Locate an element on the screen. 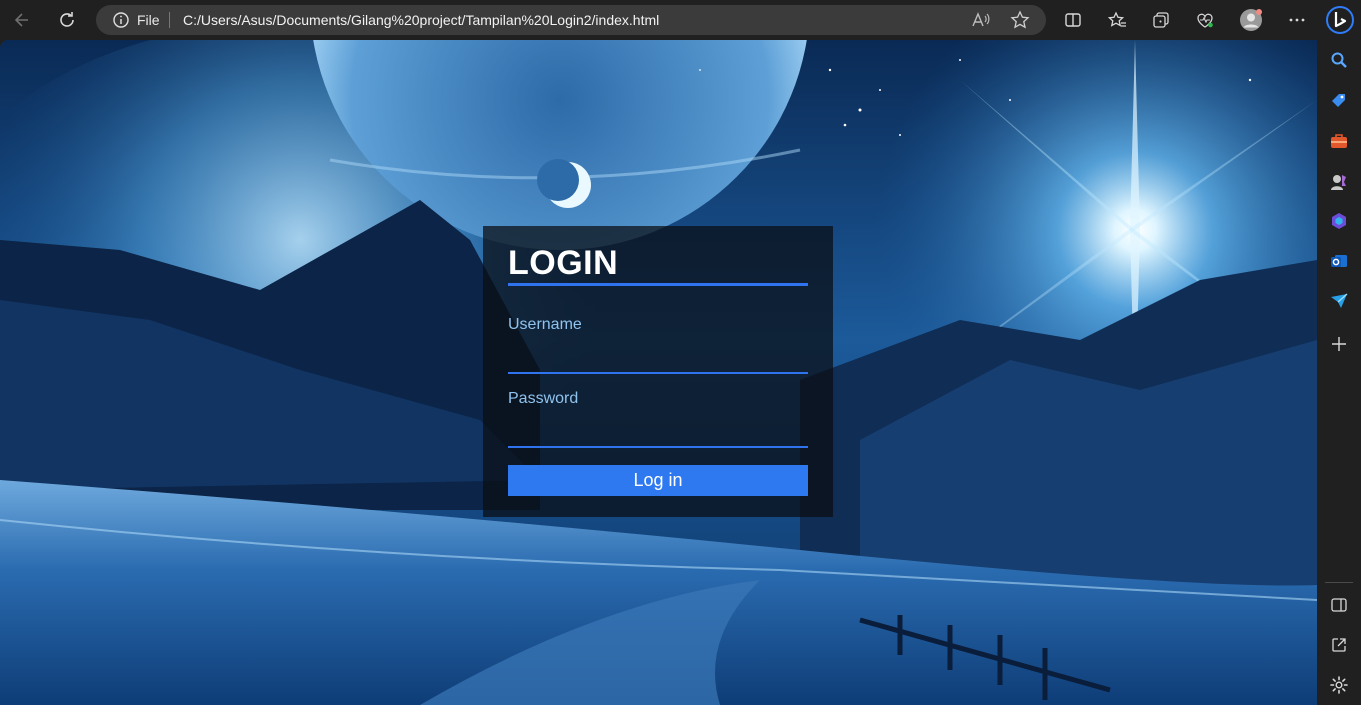 The image size is (1361, 705). password-label: Password is located at coordinates (543, 398).